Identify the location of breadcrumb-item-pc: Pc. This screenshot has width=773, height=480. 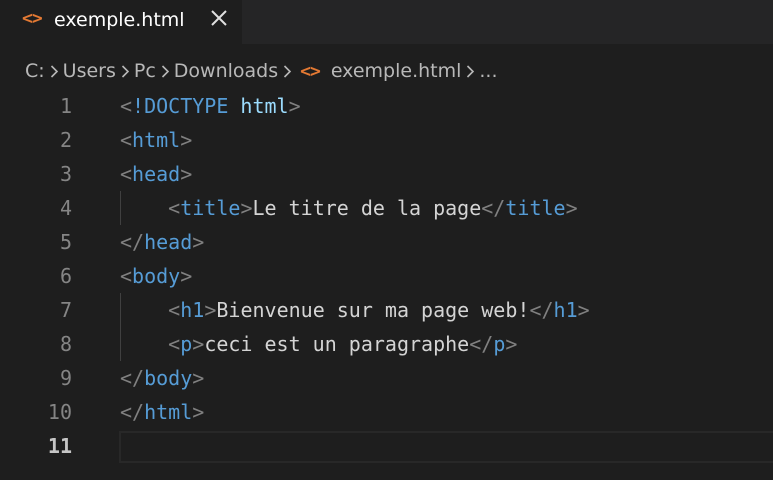
(145, 71).